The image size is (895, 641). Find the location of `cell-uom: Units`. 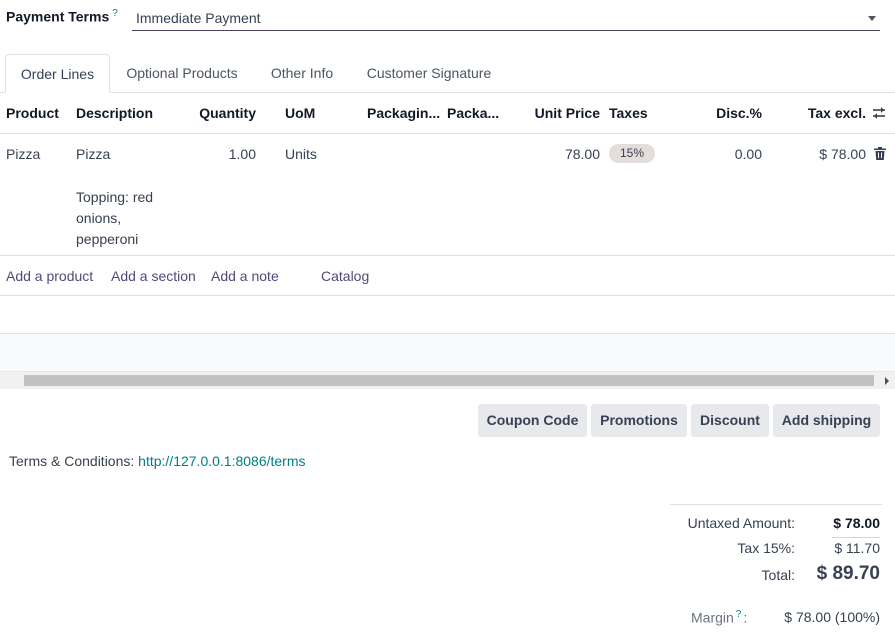

cell-uom: Units is located at coordinates (301, 154).